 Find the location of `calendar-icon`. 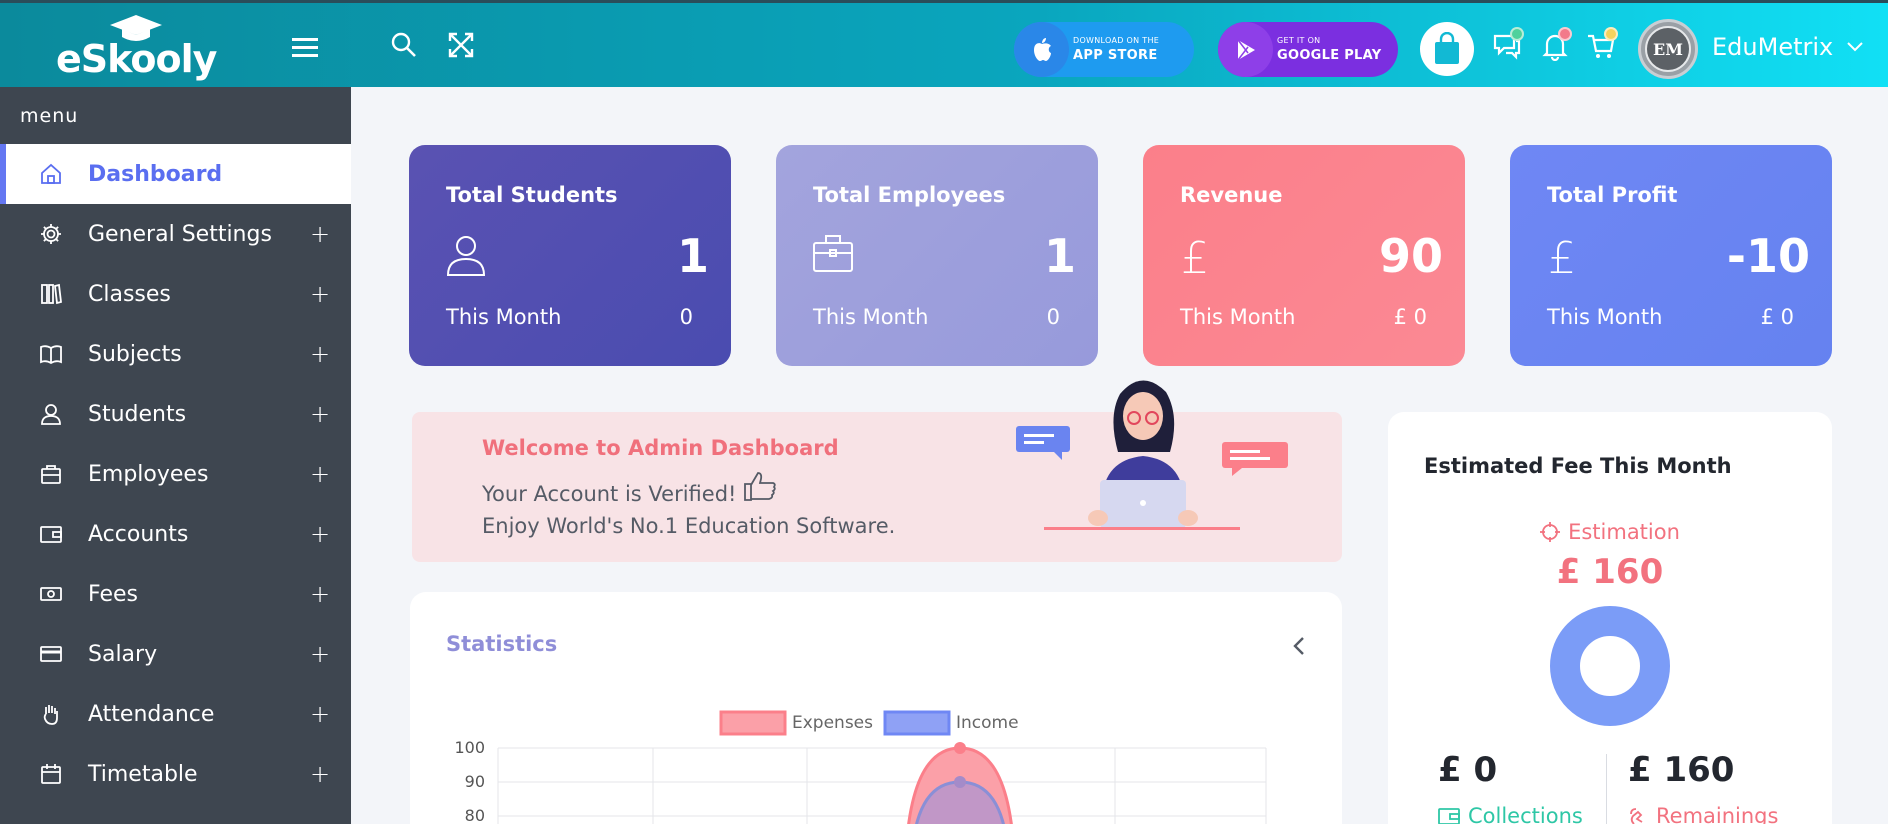

calendar-icon is located at coordinates (51, 774).